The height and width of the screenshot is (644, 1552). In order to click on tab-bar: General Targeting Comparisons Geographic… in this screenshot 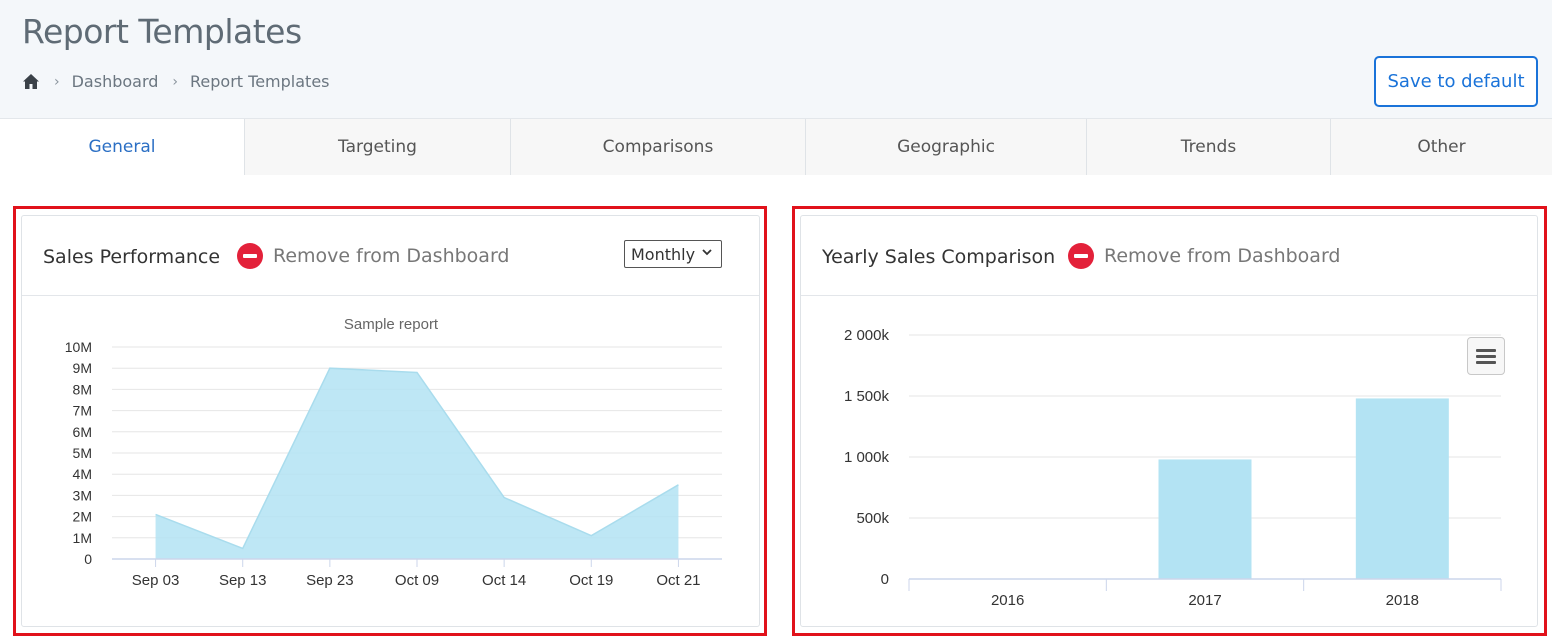, I will do `click(776, 147)`.